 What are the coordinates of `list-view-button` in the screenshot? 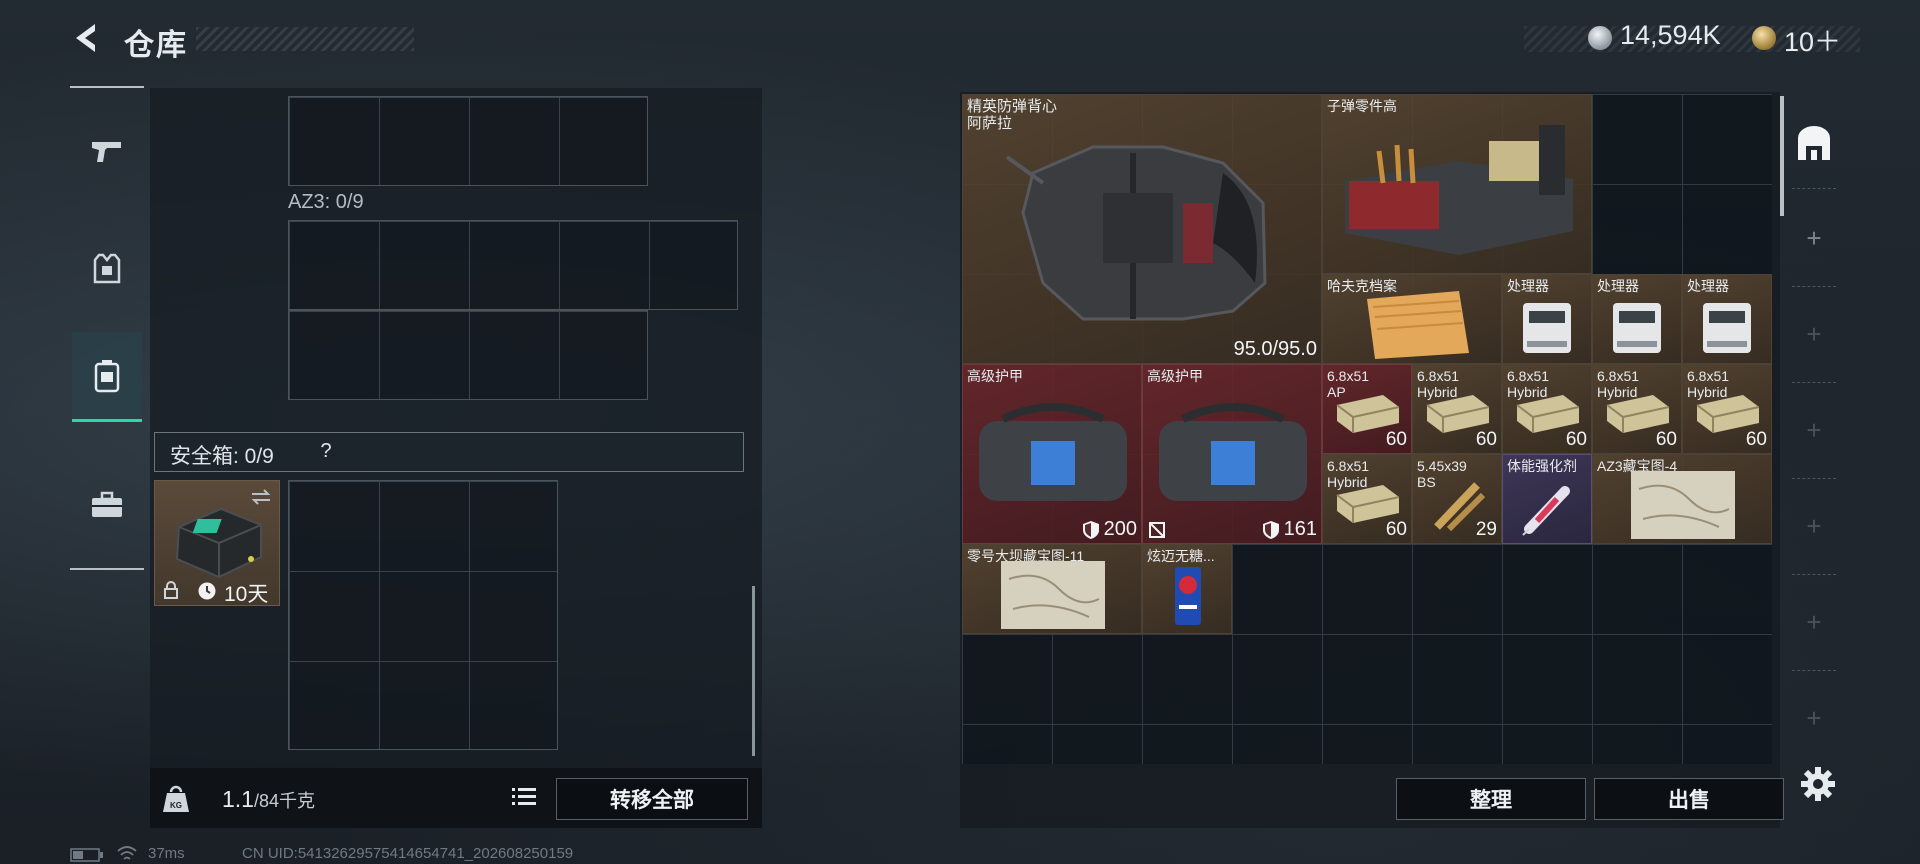 It's located at (524, 797).